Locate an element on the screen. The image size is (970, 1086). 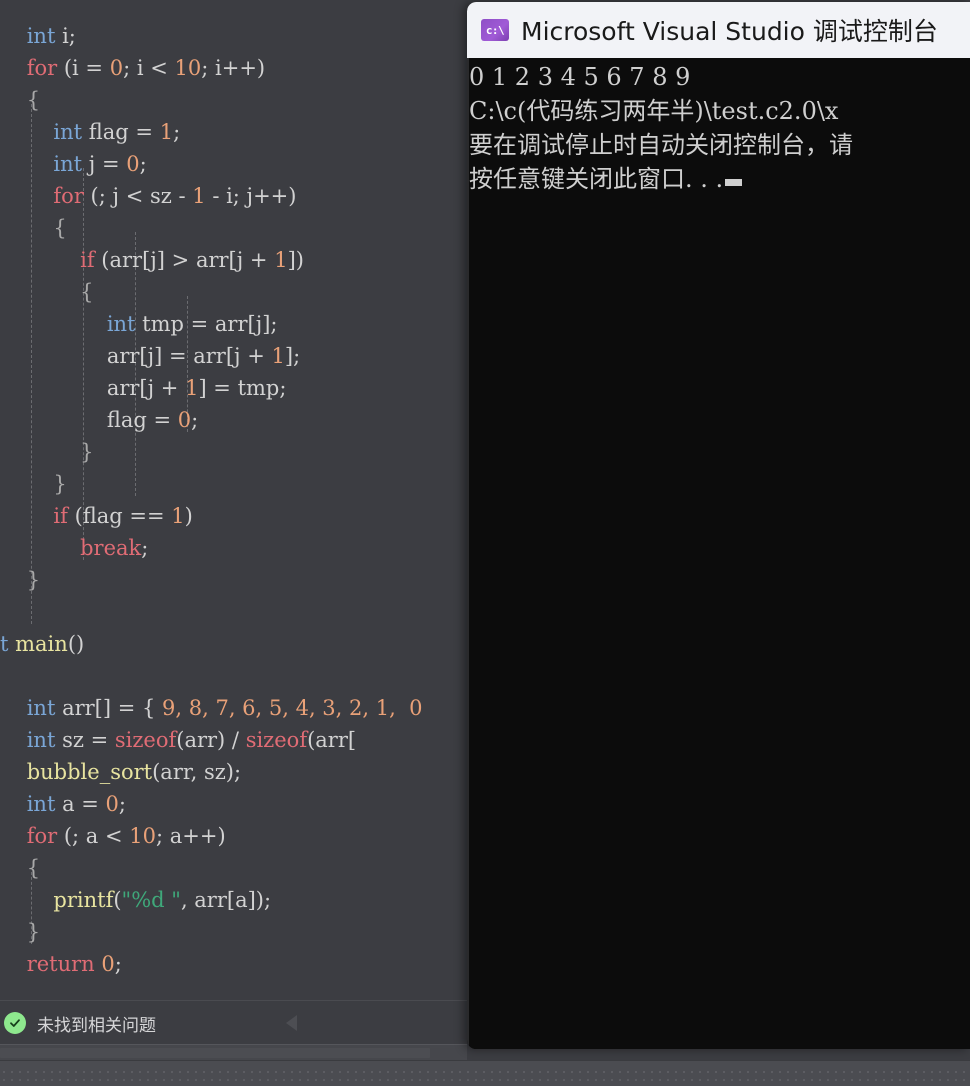
code-line: for (i = 0; i < 10; i++) is located at coordinates (233, 68).